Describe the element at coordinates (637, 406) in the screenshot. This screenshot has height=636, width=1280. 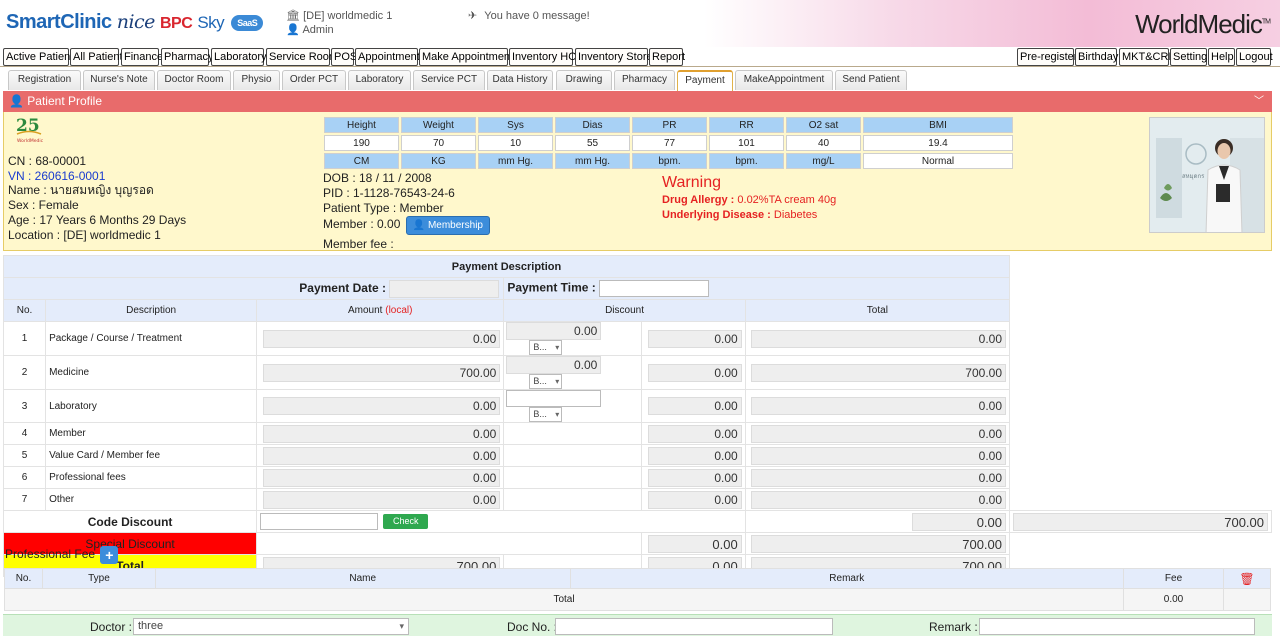
I see `payment-row: 3 Laboratory 0.00 B... 0.00 0.00` at that location.